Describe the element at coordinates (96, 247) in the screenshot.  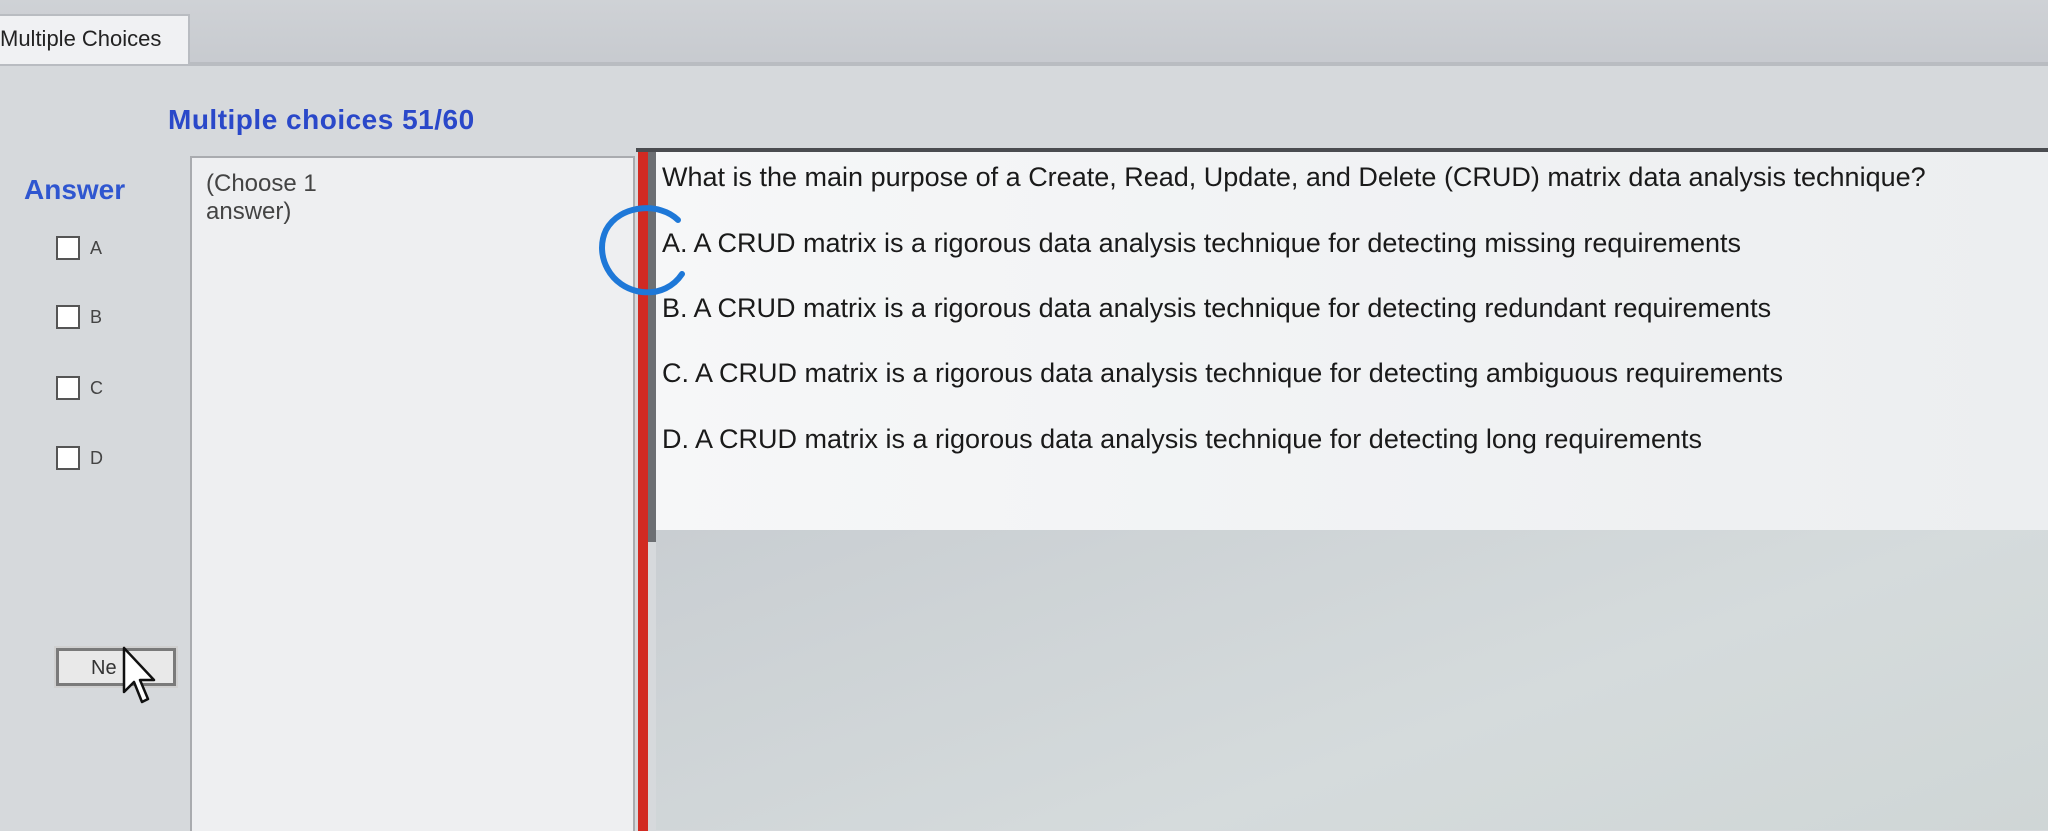
I see `option-letter: A` at that location.